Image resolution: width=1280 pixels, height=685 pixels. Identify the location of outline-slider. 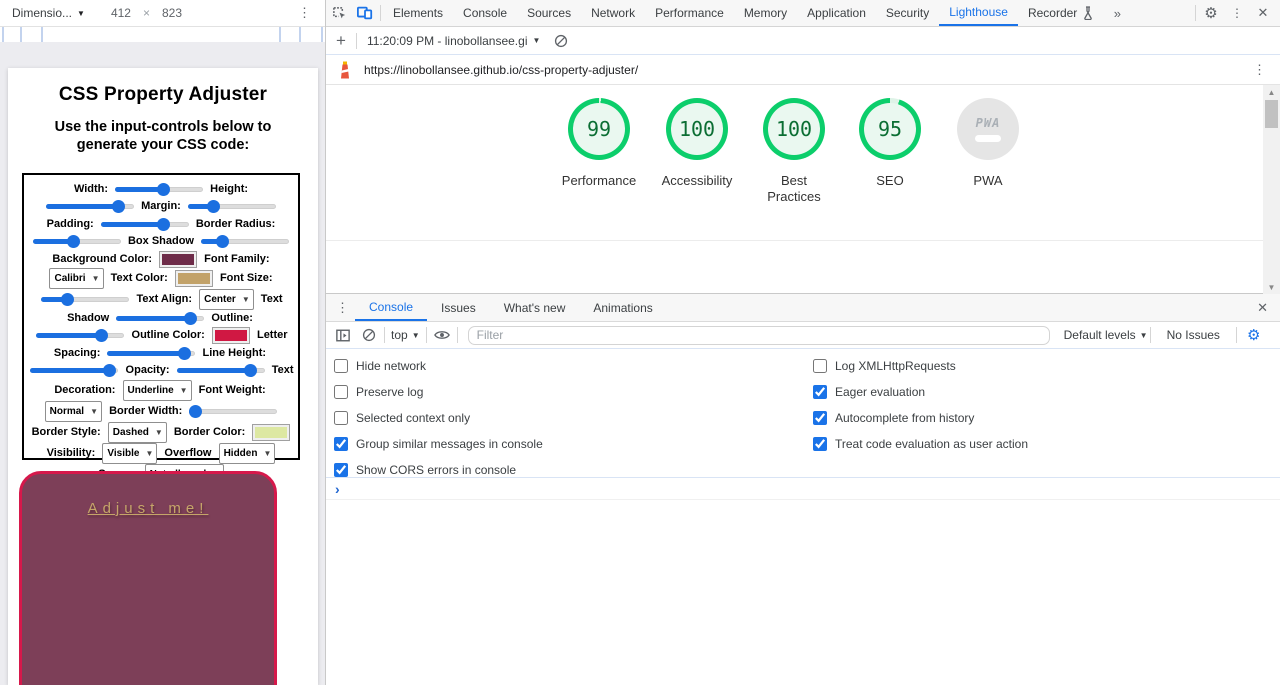
(80, 336).